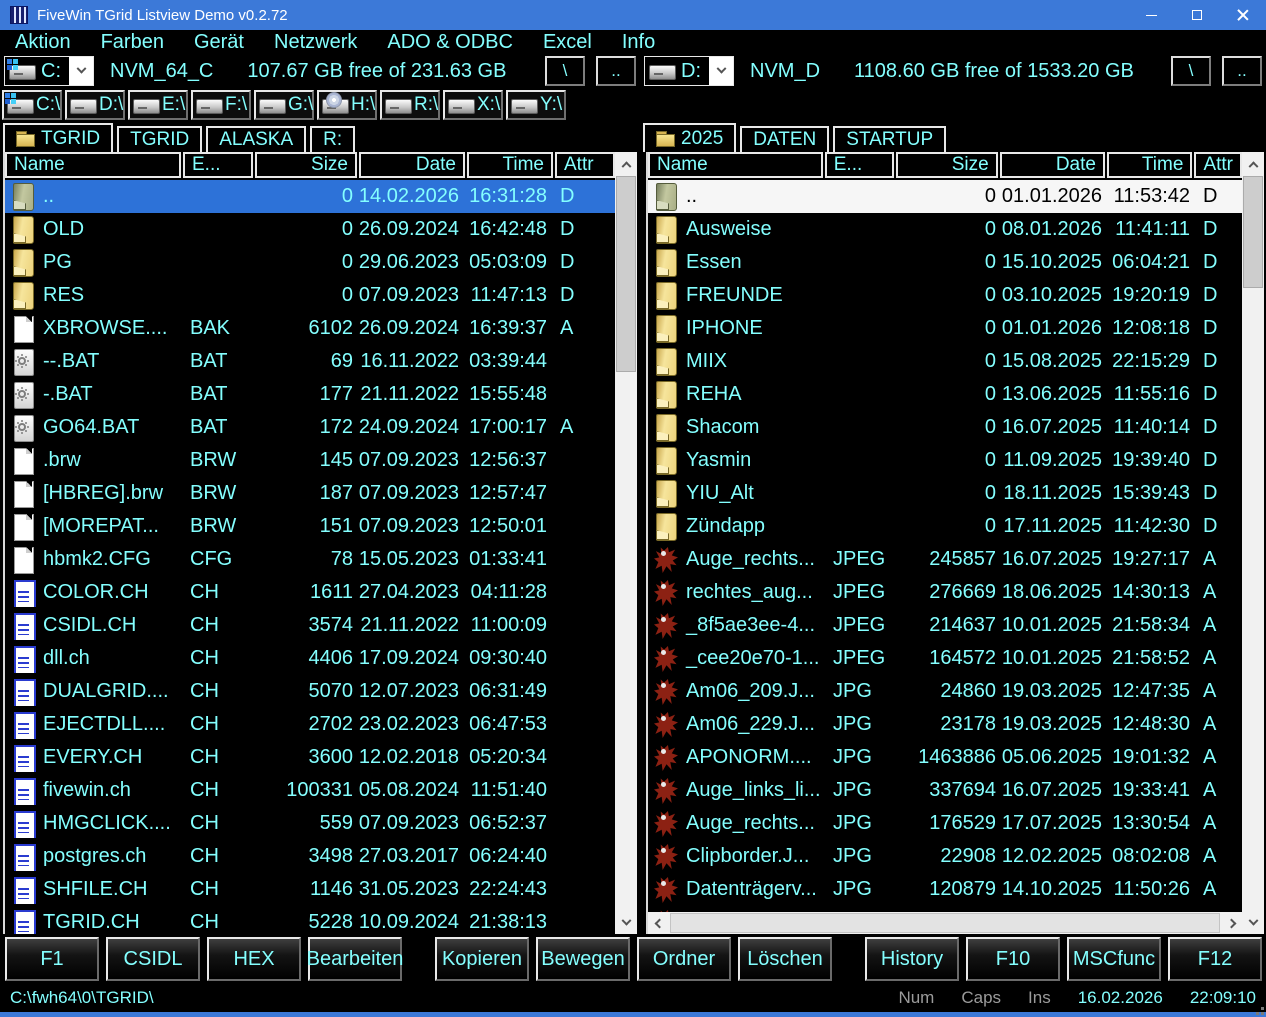 The height and width of the screenshot is (1017, 1266). Describe the element at coordinates (310, 691) in the screenshot. I see `table-row: DUALGRID.... CH 5070 12.07.2023 06:31:49` at that location.